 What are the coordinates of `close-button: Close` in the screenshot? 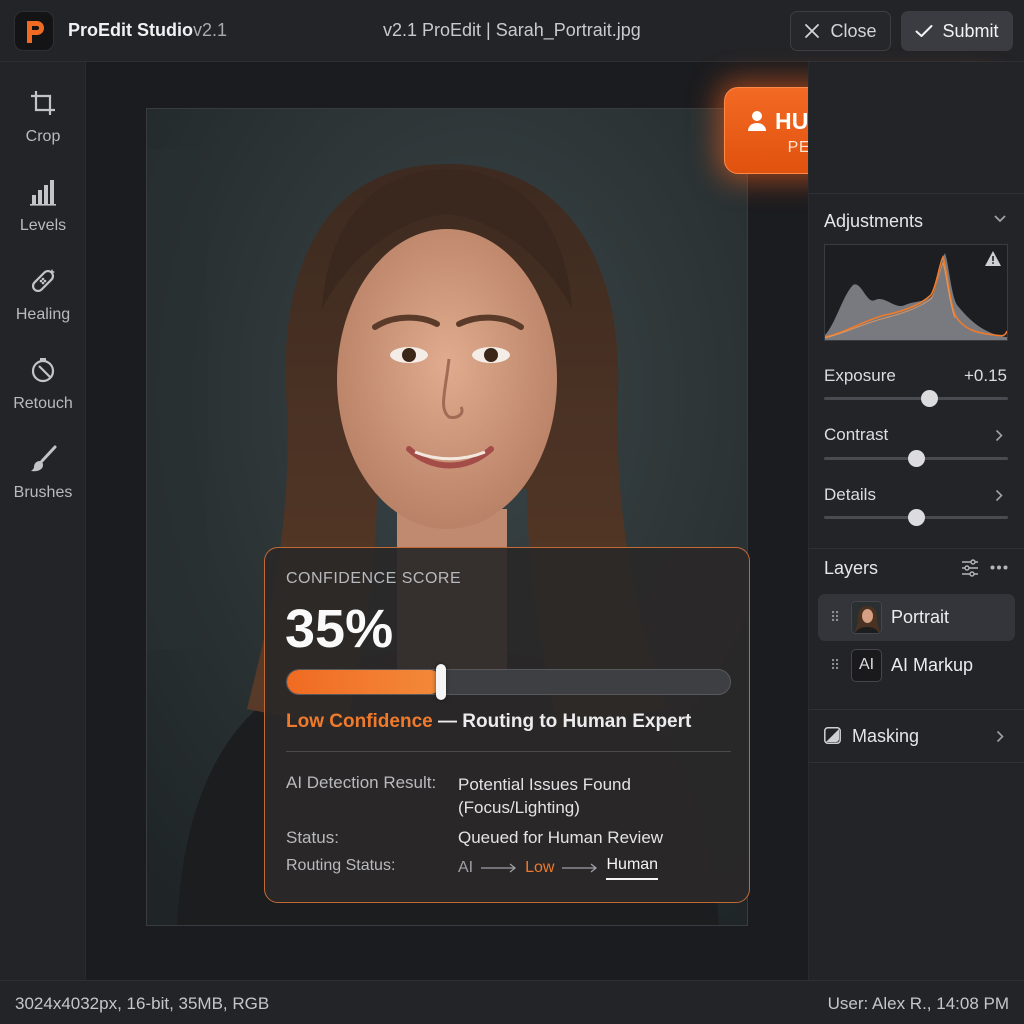 It's located at (840, 31).